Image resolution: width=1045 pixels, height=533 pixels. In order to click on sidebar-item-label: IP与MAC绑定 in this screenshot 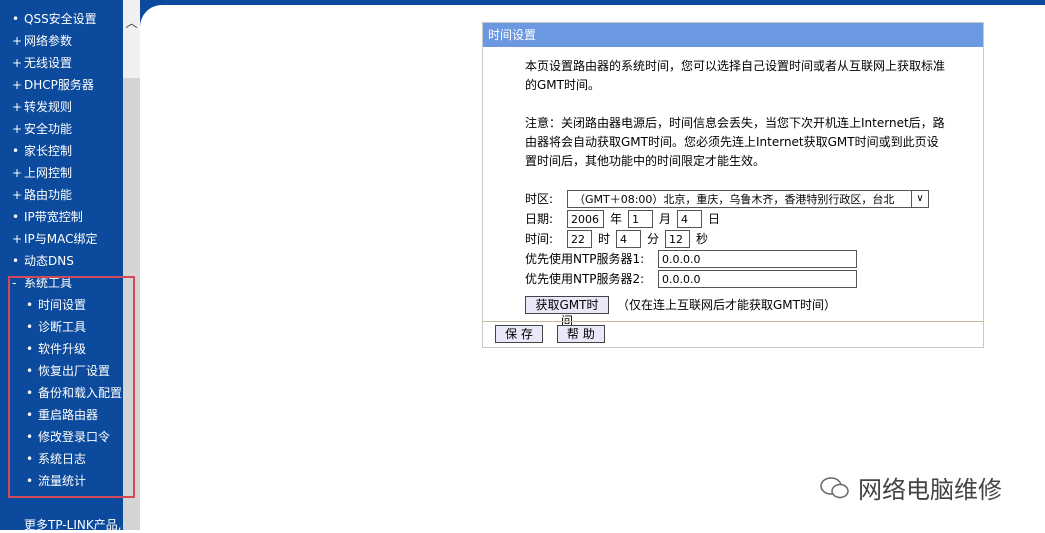, I will do `click(61, 239)`.